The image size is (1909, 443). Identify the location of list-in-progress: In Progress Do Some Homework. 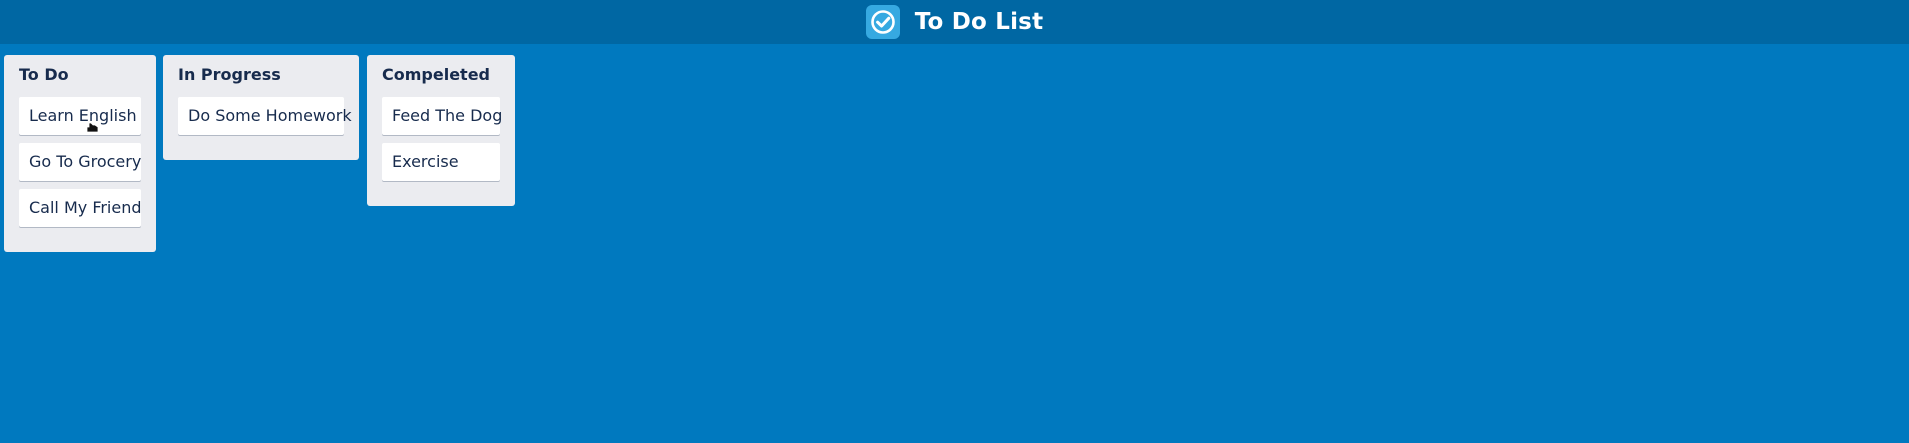
(261, 107).